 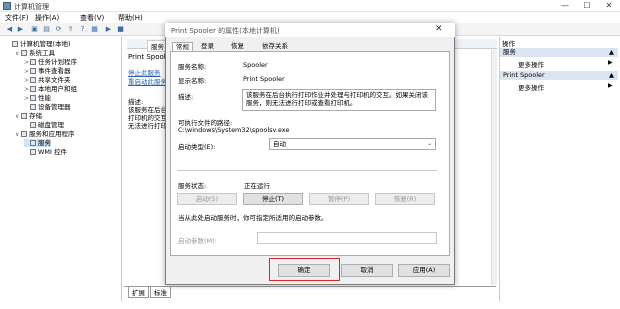 I want to click on pause-button: 暂停(P), so click(x=339, y=199).